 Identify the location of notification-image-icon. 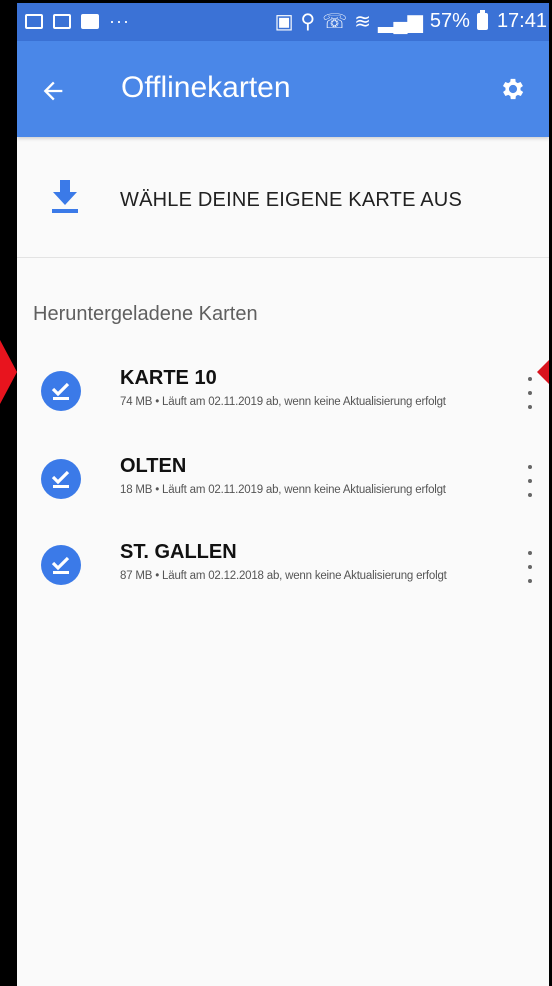
(62, 21).